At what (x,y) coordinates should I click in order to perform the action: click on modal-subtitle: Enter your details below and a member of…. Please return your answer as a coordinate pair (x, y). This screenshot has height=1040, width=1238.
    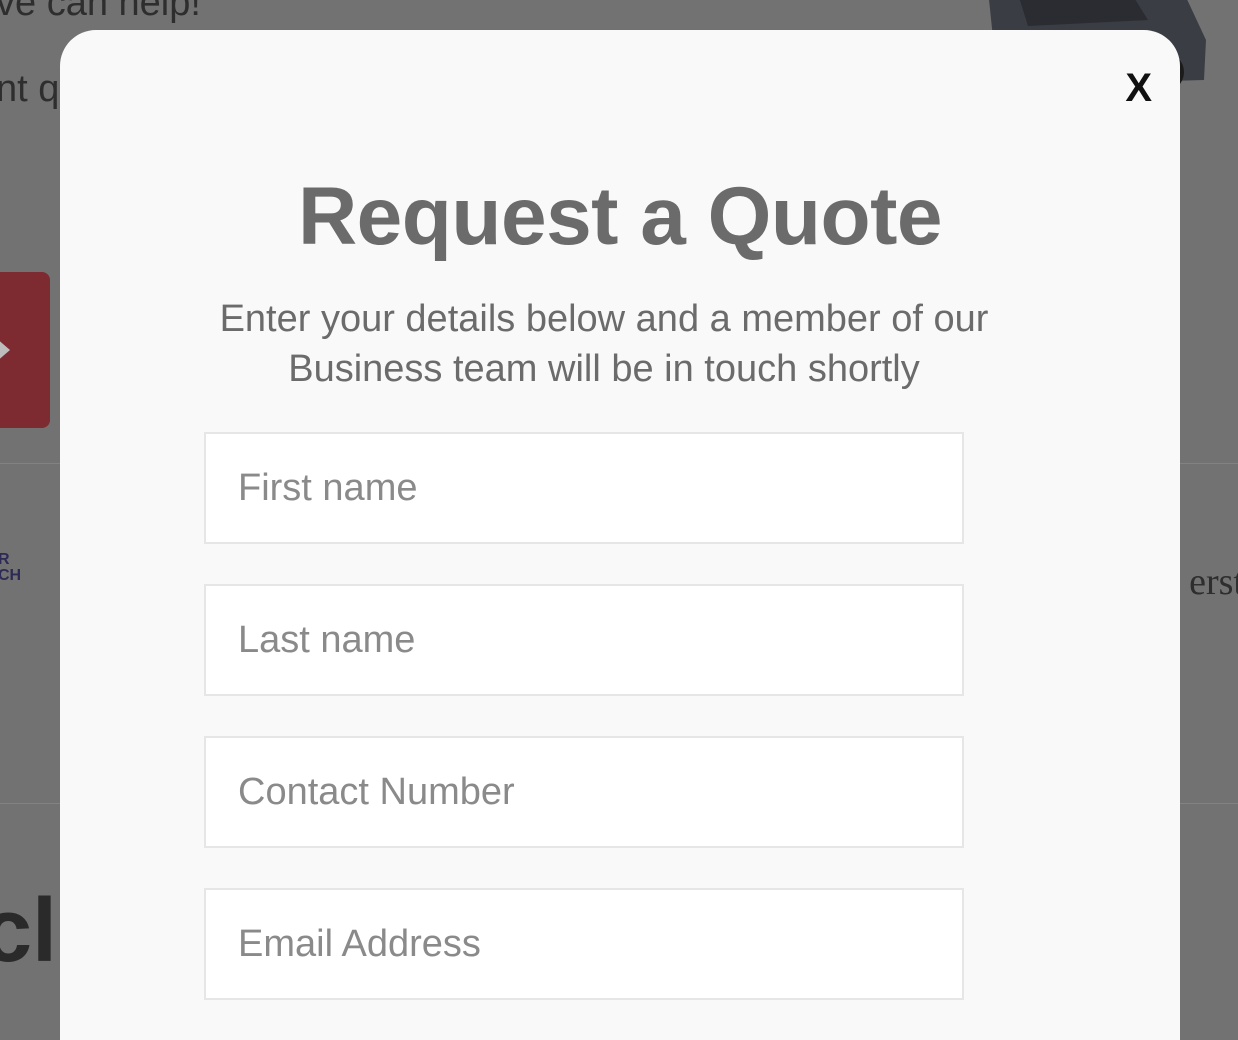
    Looking at the image, I should click on (604, 344).